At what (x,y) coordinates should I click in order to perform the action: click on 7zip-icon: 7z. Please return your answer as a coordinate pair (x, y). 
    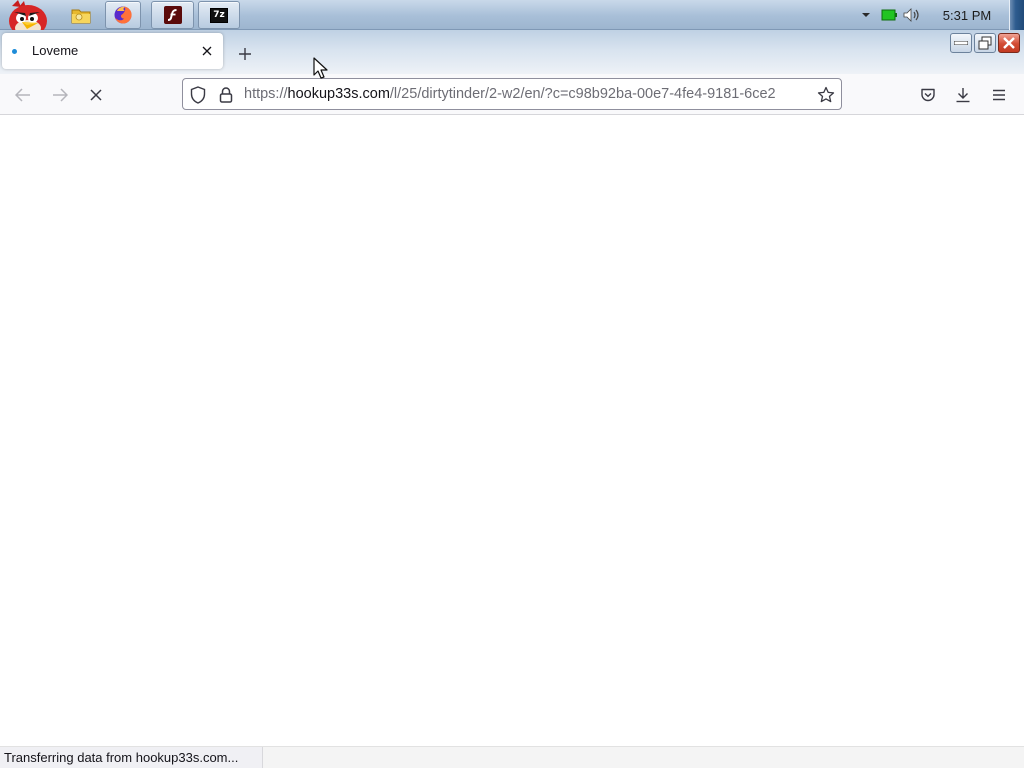
    Looking at the image, I should click on (219, 15).